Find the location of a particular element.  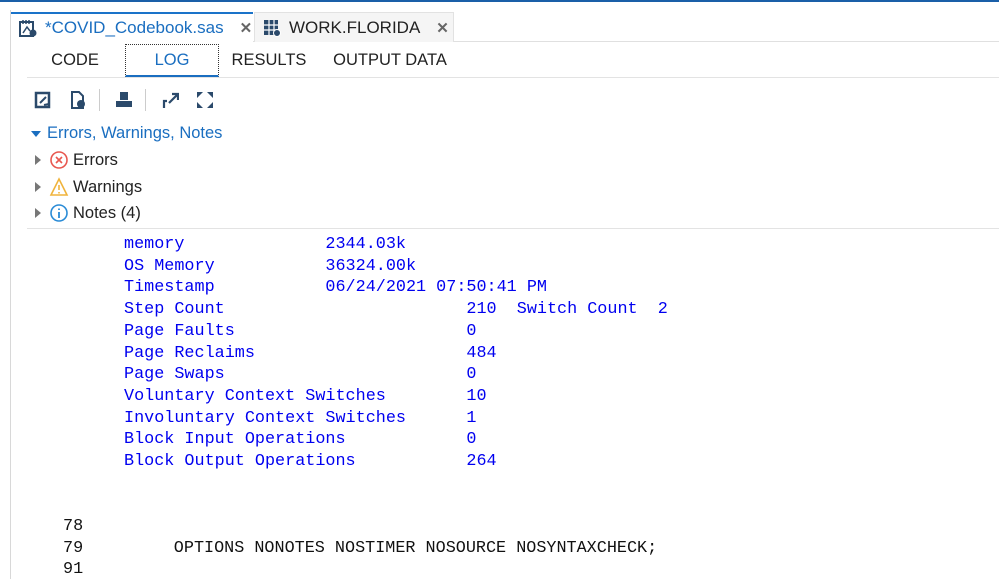

log-toolbar is located at coordinates (131, 100).